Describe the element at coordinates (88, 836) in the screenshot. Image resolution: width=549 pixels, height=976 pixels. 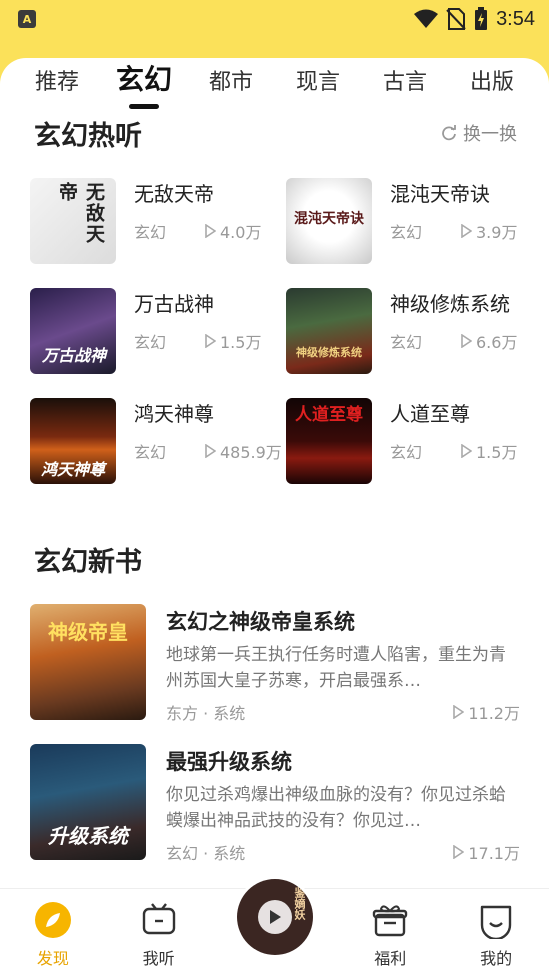
I see `cover-title: 升级系统` at that location.